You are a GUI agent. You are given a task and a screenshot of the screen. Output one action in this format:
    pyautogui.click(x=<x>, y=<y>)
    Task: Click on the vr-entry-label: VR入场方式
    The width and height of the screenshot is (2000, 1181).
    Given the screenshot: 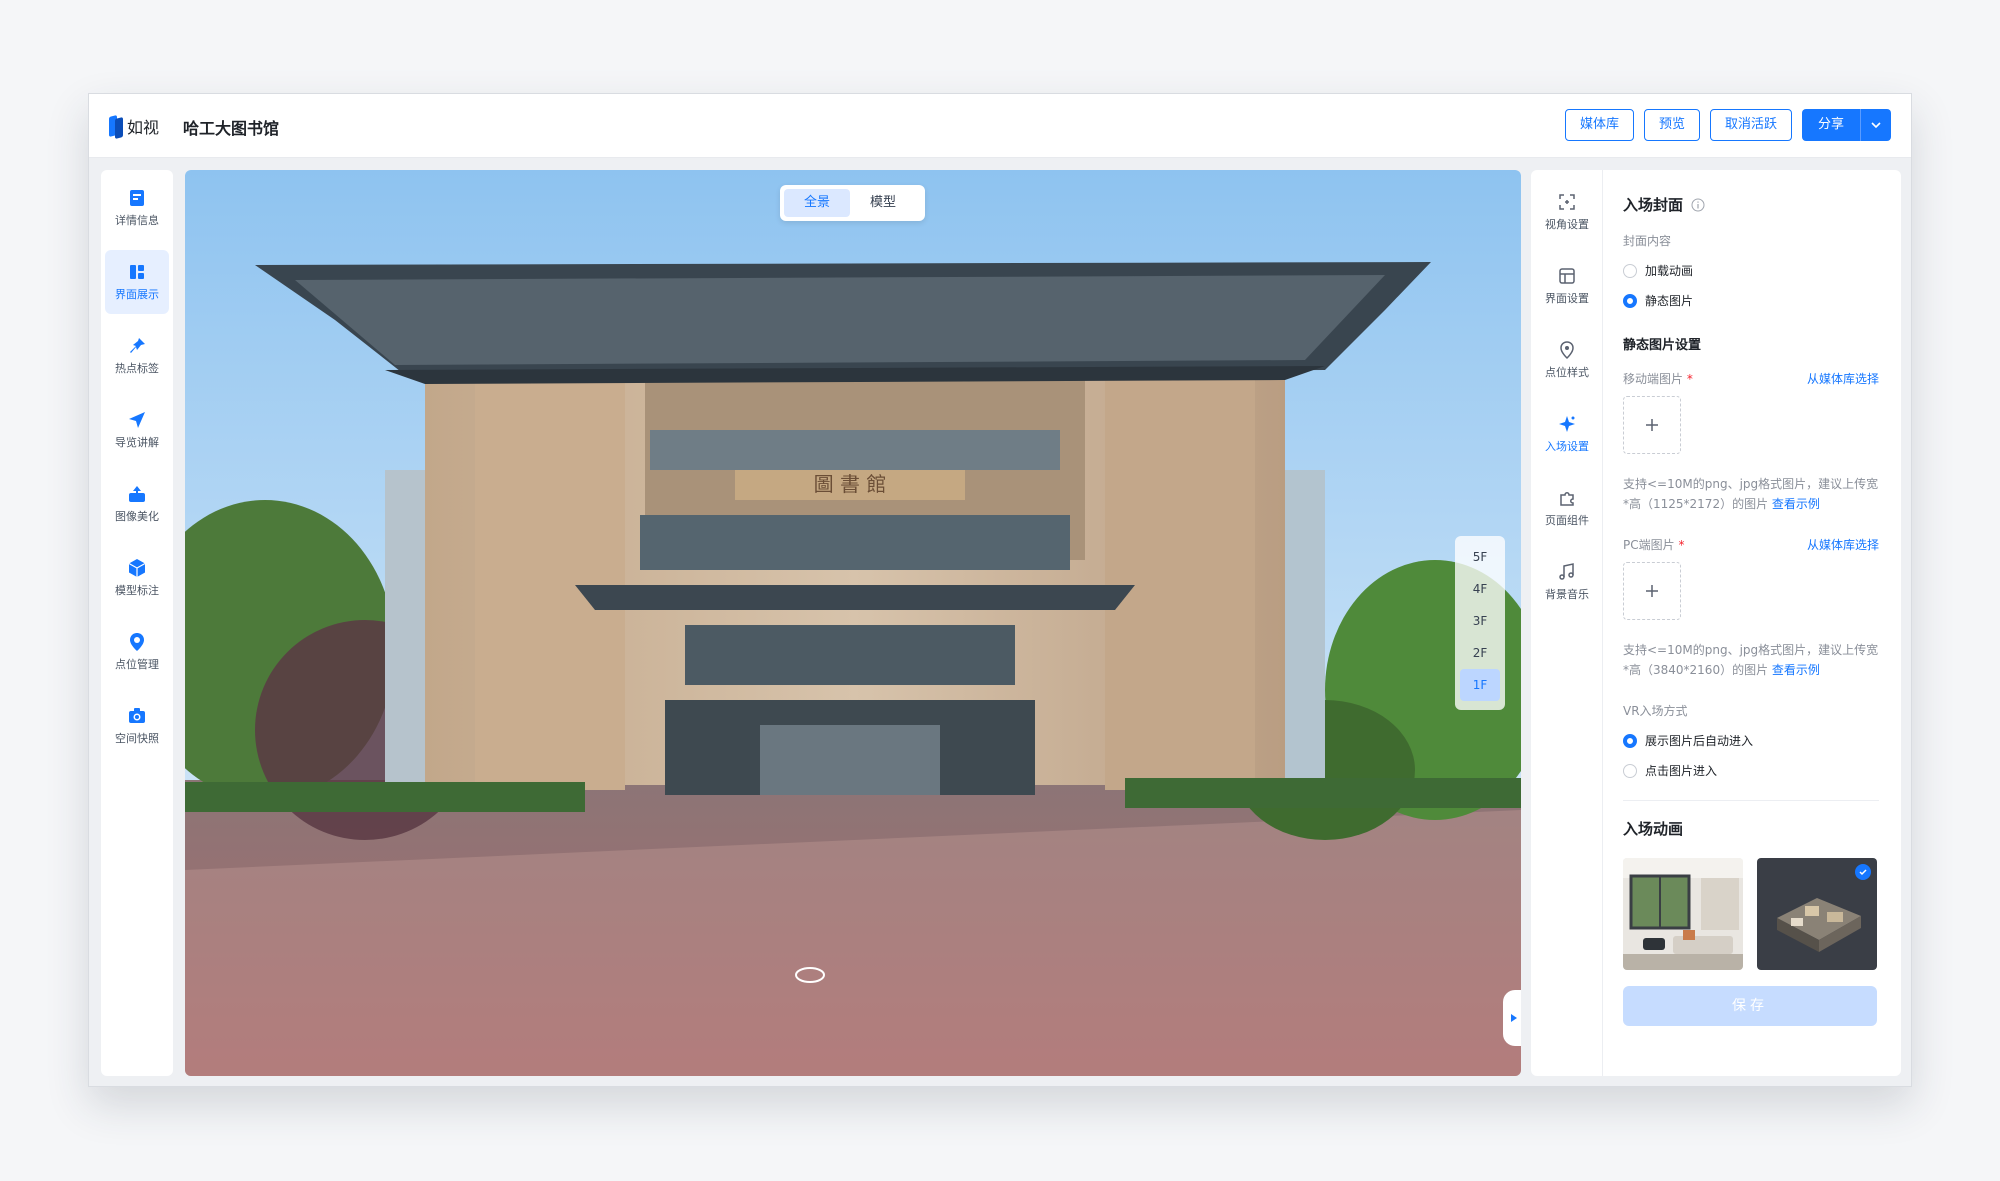 What is the action you would take?
    pyautogui.click(x=1655, y=711)
    